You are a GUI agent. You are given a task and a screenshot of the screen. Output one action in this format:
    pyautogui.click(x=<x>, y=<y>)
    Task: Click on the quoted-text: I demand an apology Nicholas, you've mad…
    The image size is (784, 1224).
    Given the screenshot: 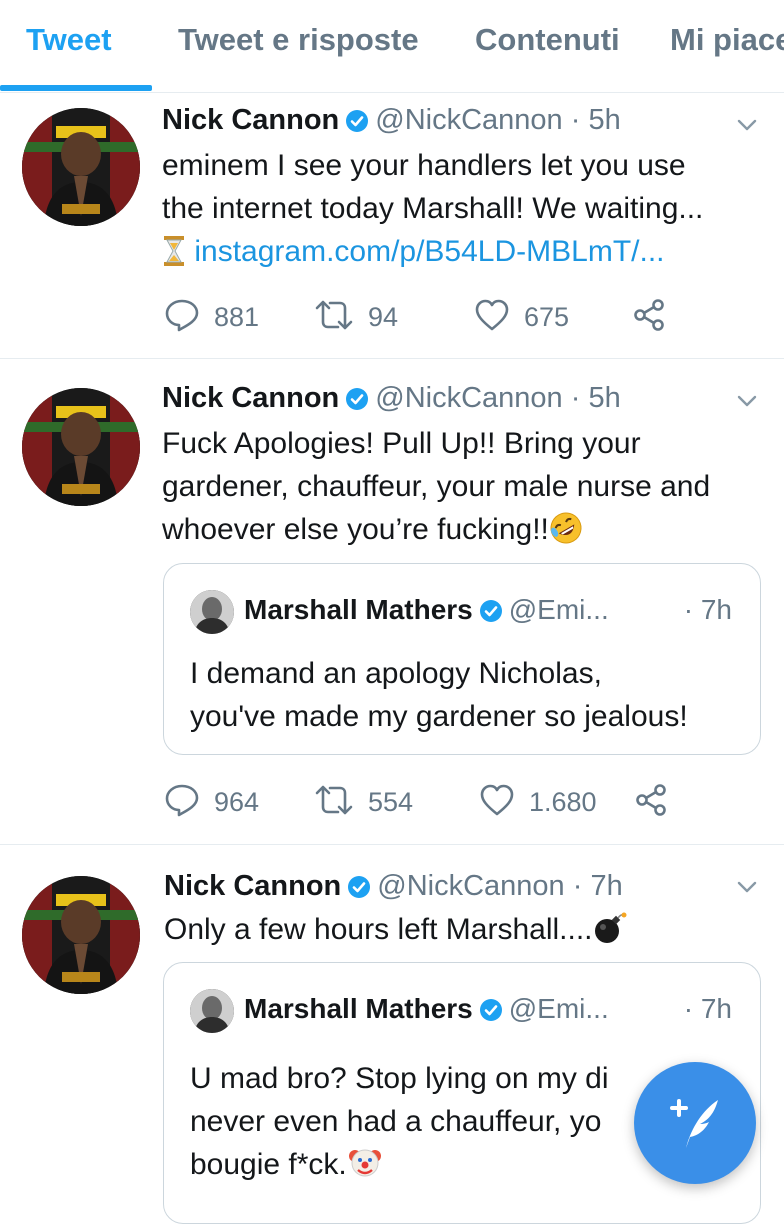 What is the action you would take?
    pyautogui.click(x=465, y=695)
    